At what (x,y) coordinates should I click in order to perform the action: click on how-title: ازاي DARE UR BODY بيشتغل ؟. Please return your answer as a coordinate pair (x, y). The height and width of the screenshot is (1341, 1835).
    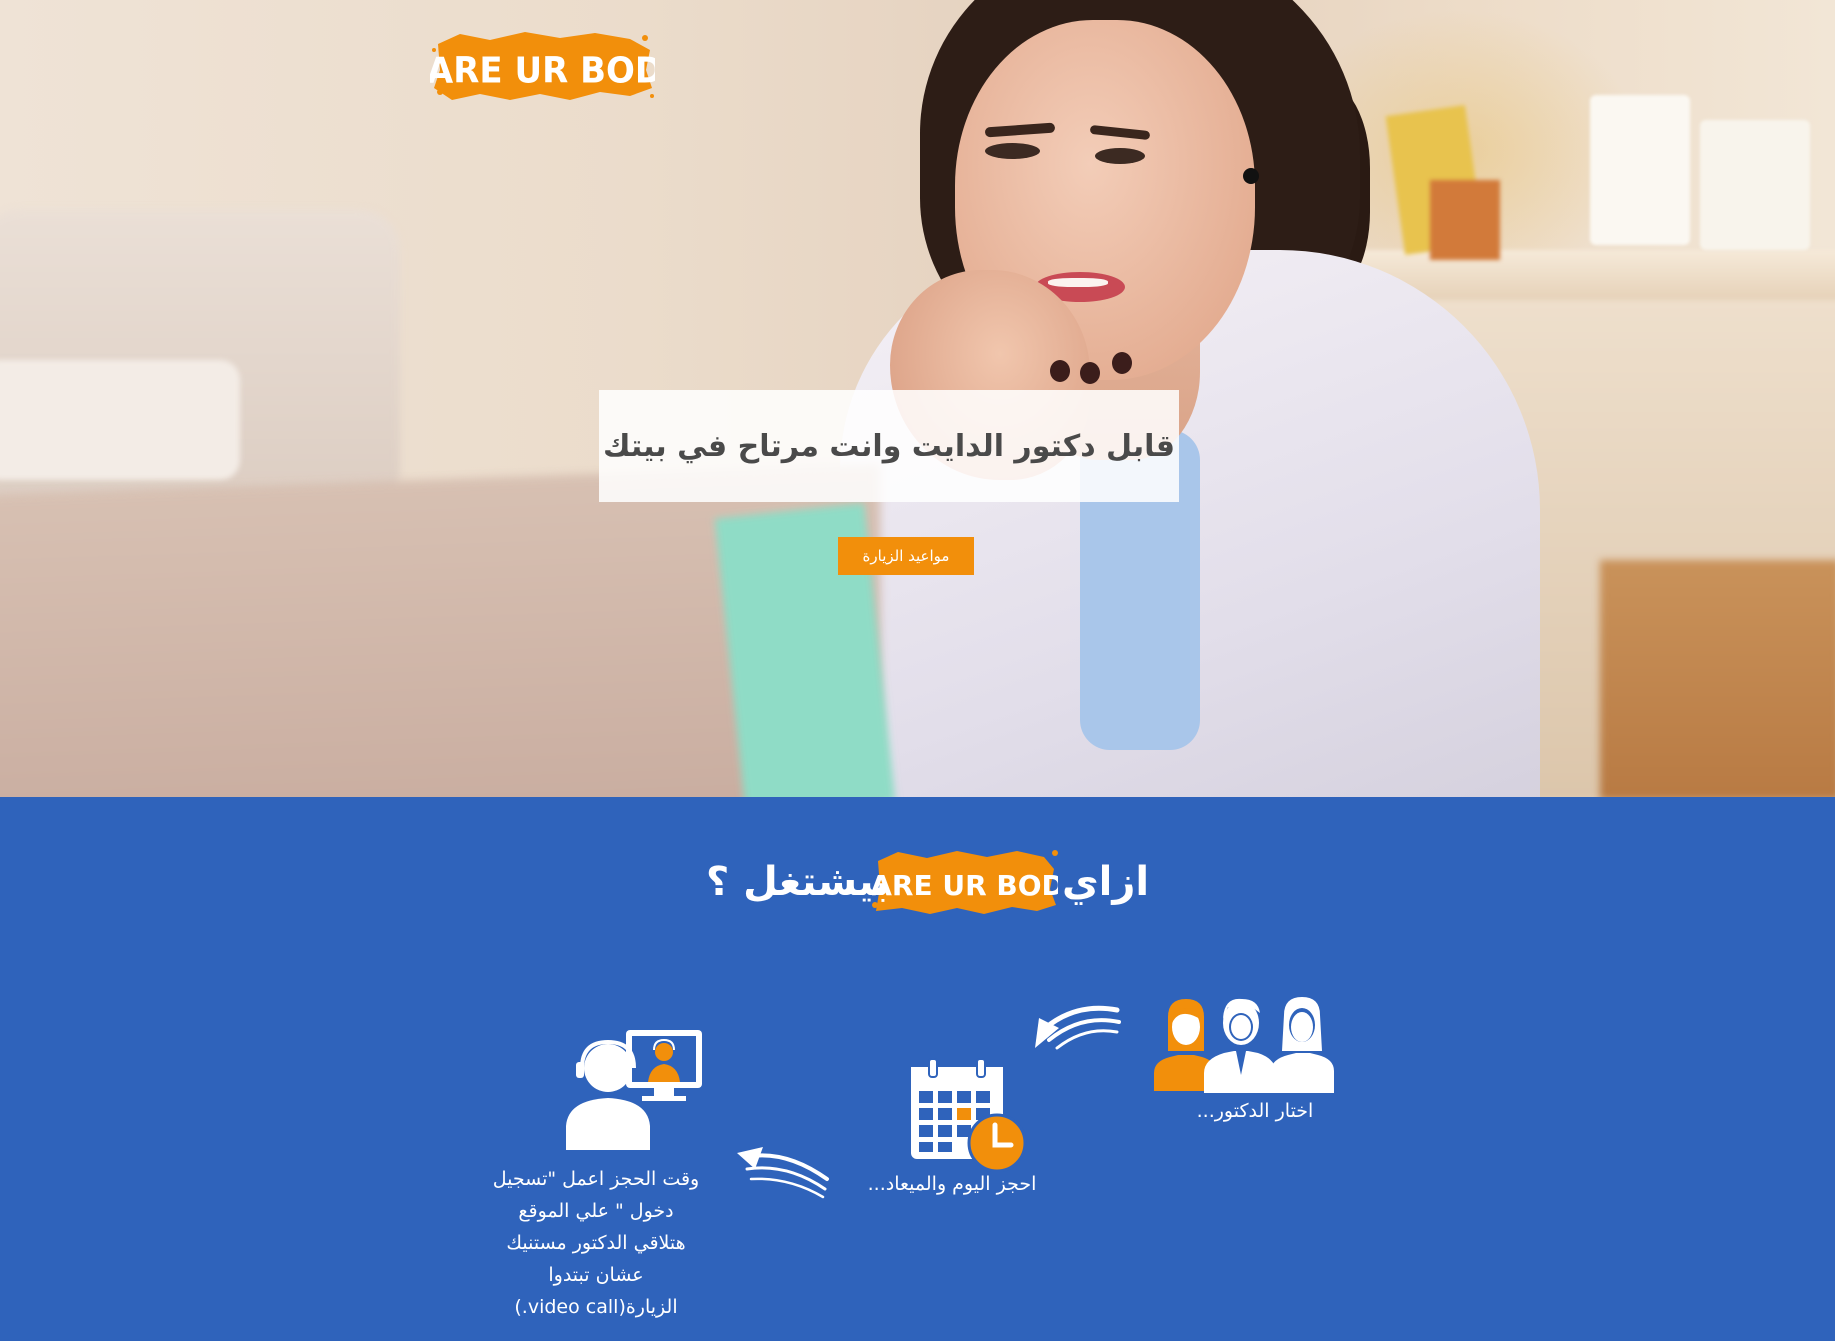
    Looking at the image, I should click on (917, 883).